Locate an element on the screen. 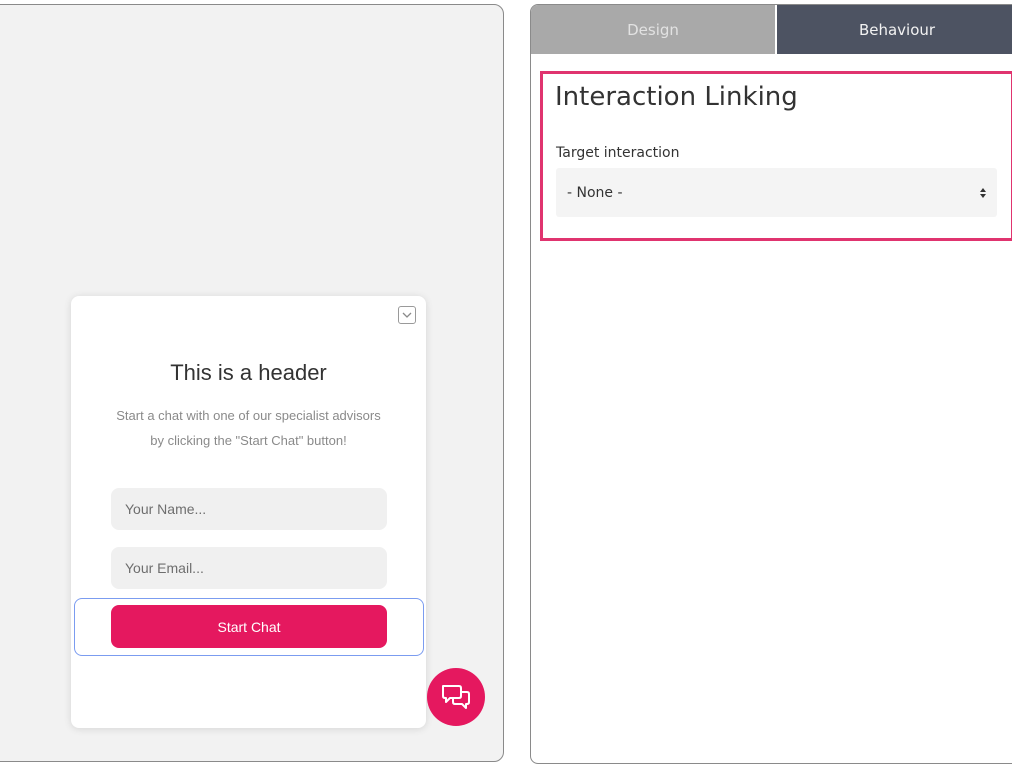 The height and width of the screenshot is (765, 1012). chat-bubbles-icon is located at coordinates (456, 697).